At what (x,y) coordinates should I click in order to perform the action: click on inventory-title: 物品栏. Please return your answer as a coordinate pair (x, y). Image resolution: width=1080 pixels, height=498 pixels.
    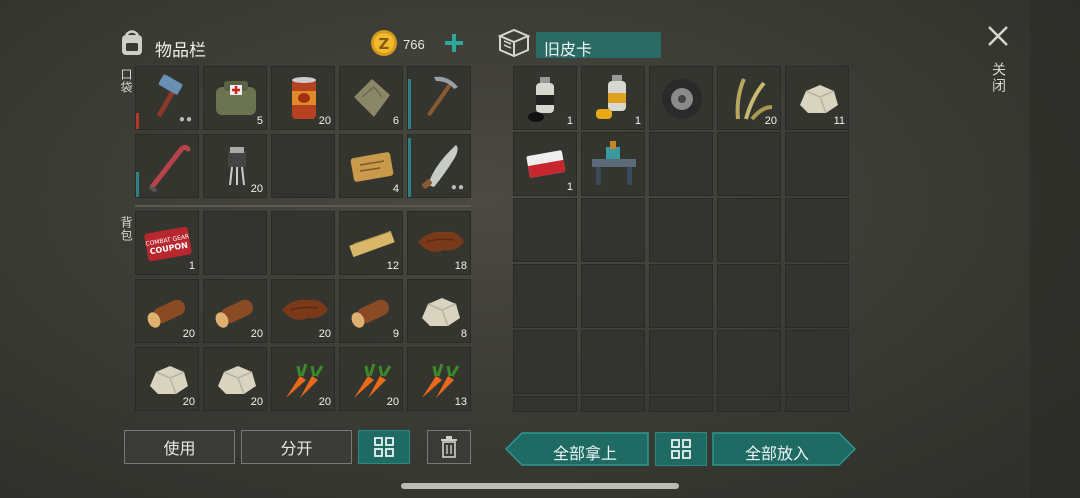
    Looking at the image, I should click on (180, 50).